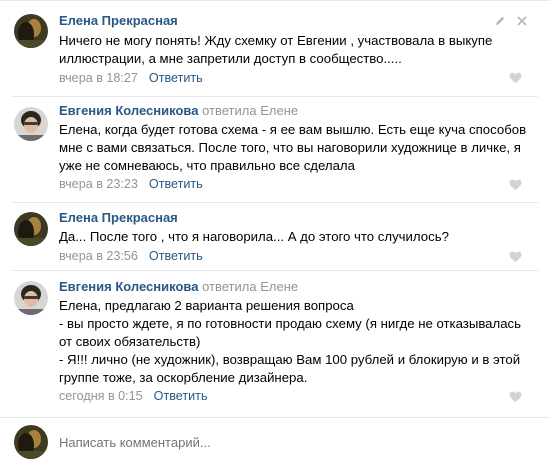 Image resolution: width=550 pixels, height=463 pixels. I want to click on pencil-icon, so click(500, 21).